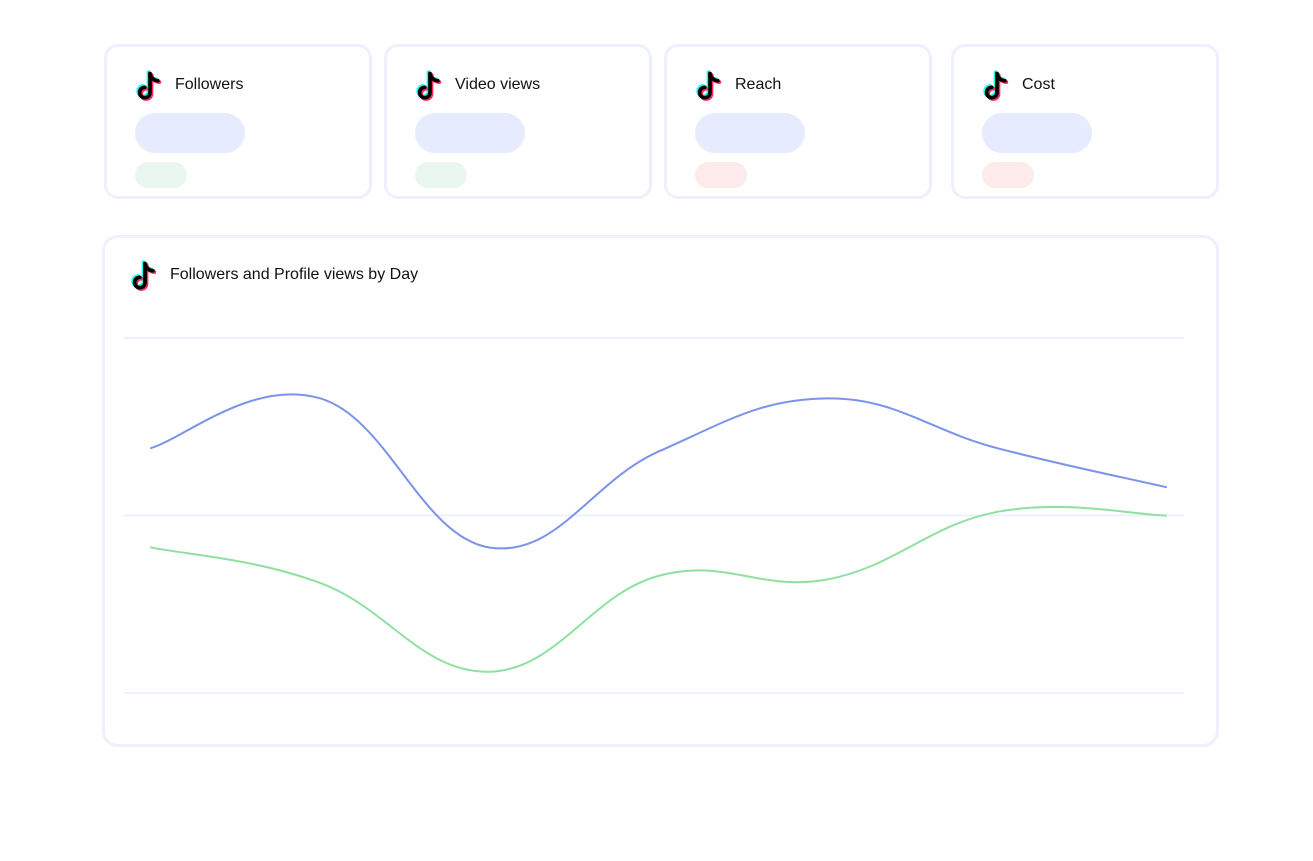 The image size is (1313, 861). I want to click on kpi-card-followers: Followers, so click(238, 121).